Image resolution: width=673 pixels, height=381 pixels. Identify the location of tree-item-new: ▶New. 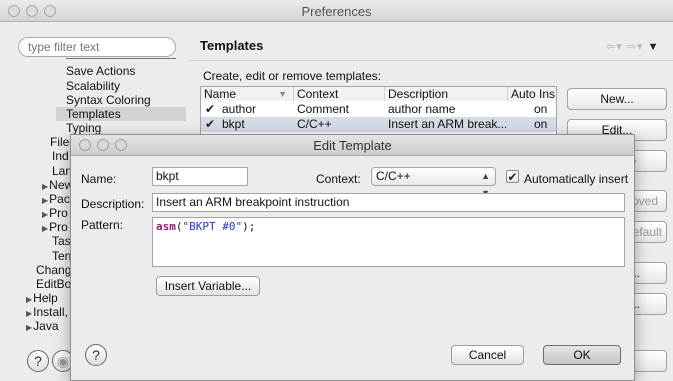
(57, 185).